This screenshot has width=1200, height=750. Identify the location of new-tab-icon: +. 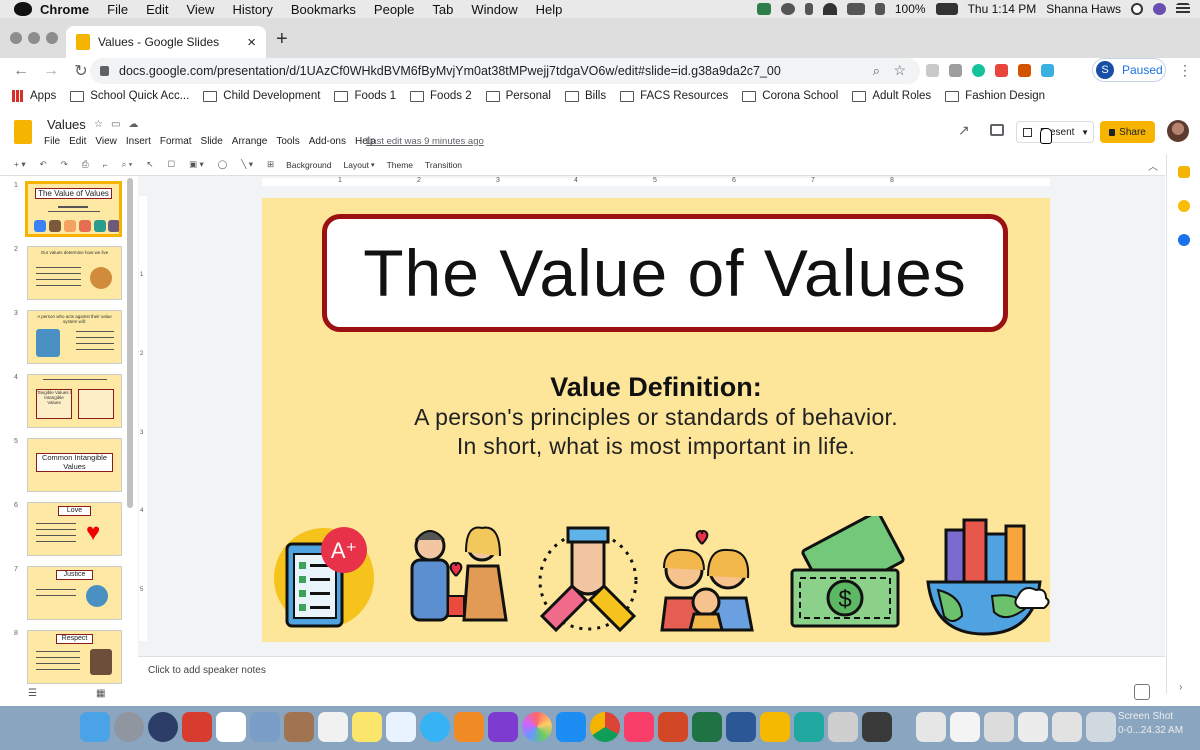
(282, 39).